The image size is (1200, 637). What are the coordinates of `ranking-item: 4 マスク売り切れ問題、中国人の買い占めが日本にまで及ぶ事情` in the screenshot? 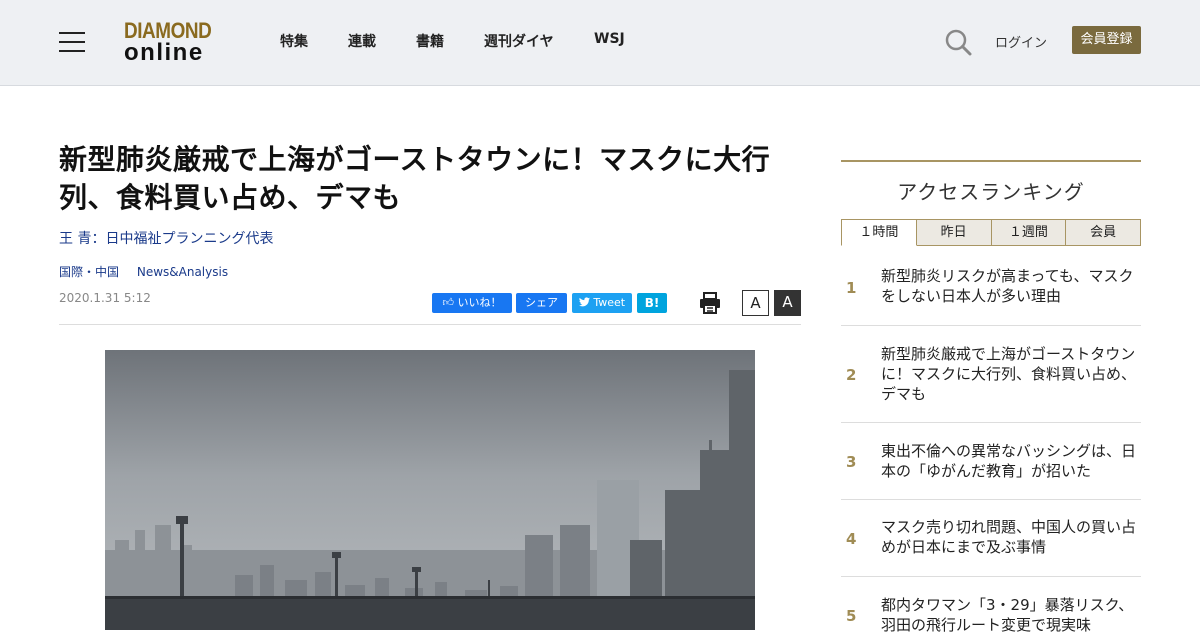 It's located at (991, 538).